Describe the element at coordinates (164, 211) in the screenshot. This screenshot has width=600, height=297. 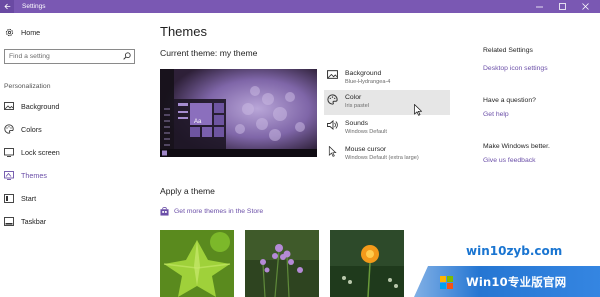
I see `store-bag-icon` at that location.